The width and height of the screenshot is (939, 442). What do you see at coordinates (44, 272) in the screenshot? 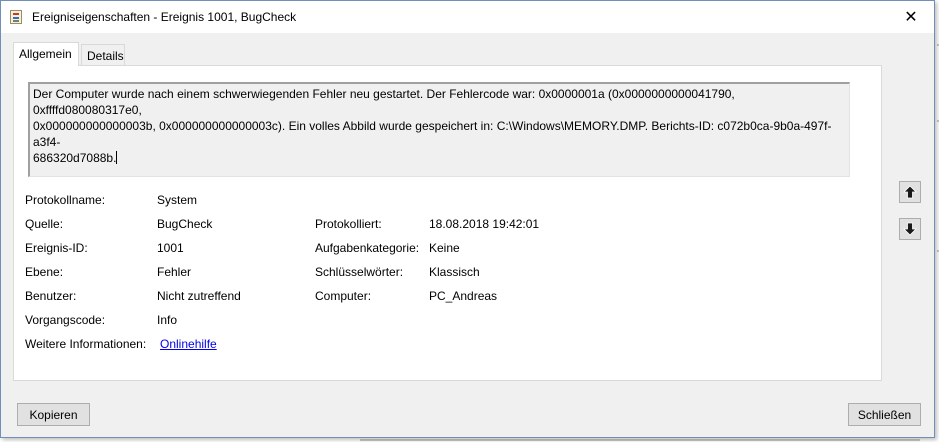
I see `ebene-label: Ebene:` at bounding box center [44, 272].